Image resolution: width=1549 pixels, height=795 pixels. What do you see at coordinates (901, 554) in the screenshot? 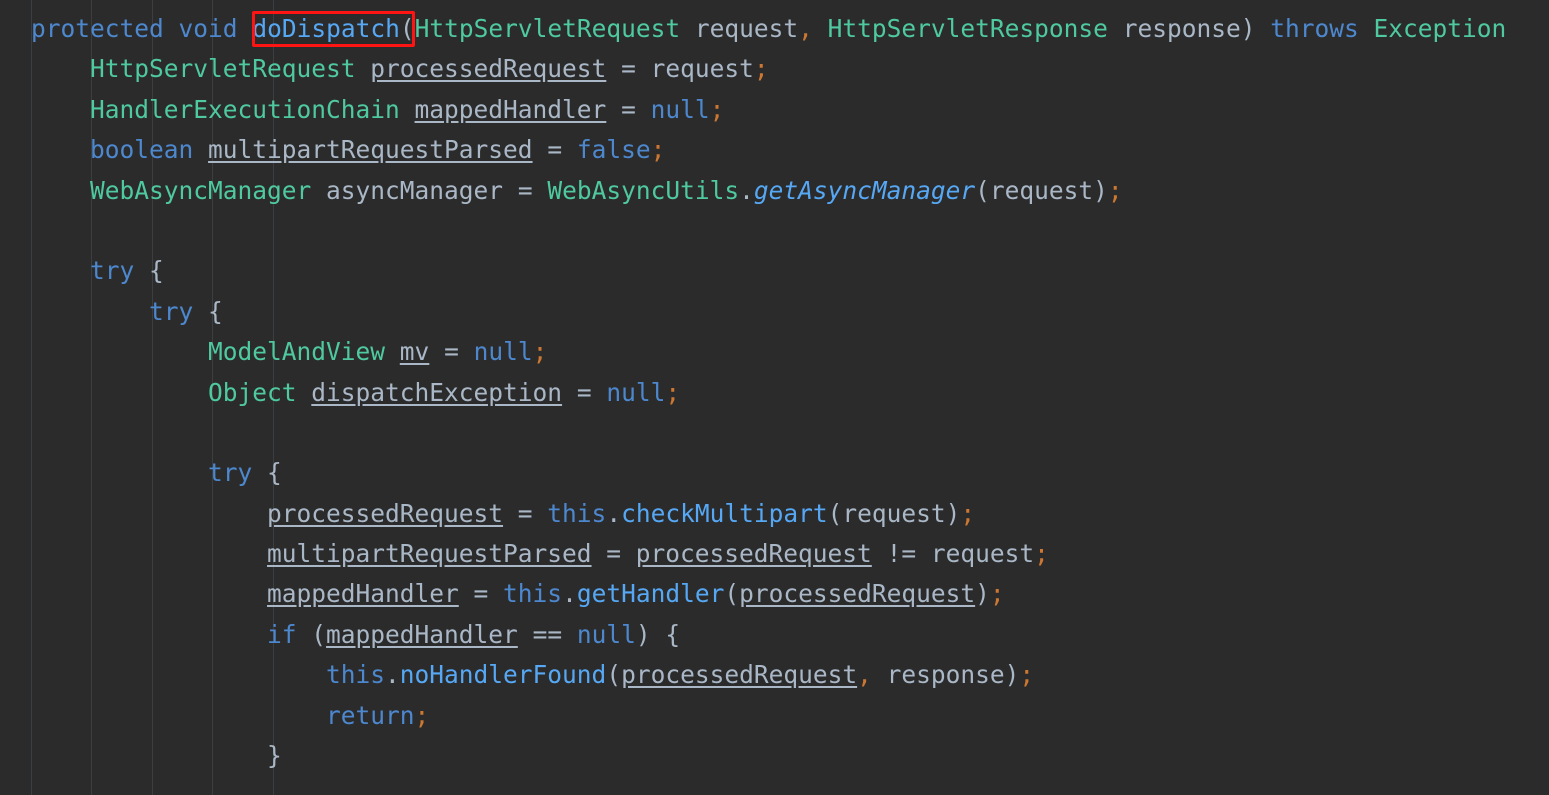
I see `code-token: !=` at bounding box center [901, 554].